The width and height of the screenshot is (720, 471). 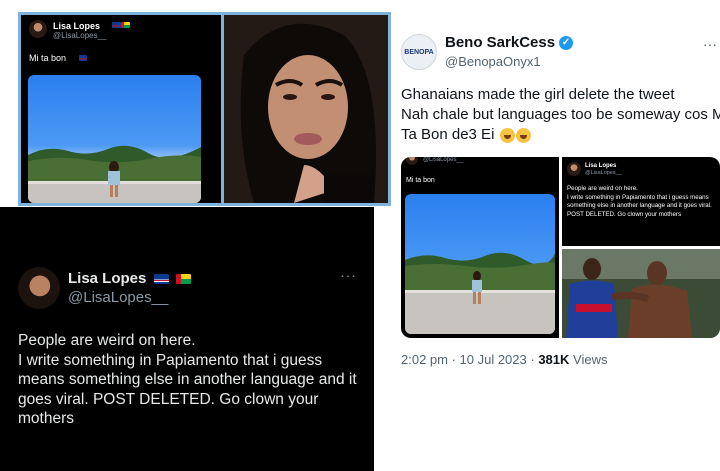 What do you see at coordinates (500, 42) in the screenshot?
I see `author-name: Beno SarkCess` at bounding box center [500, 42].